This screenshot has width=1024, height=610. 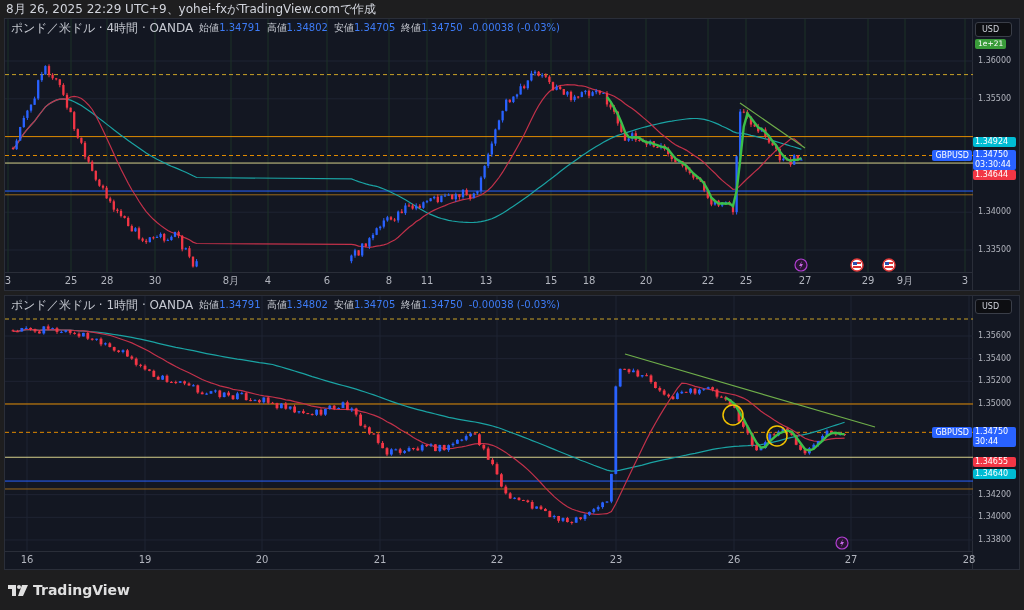 What do you see at coordinates (995, 494) in the screenshot?
I see `price-label: 1.34200` at bounding box center [995, 494].